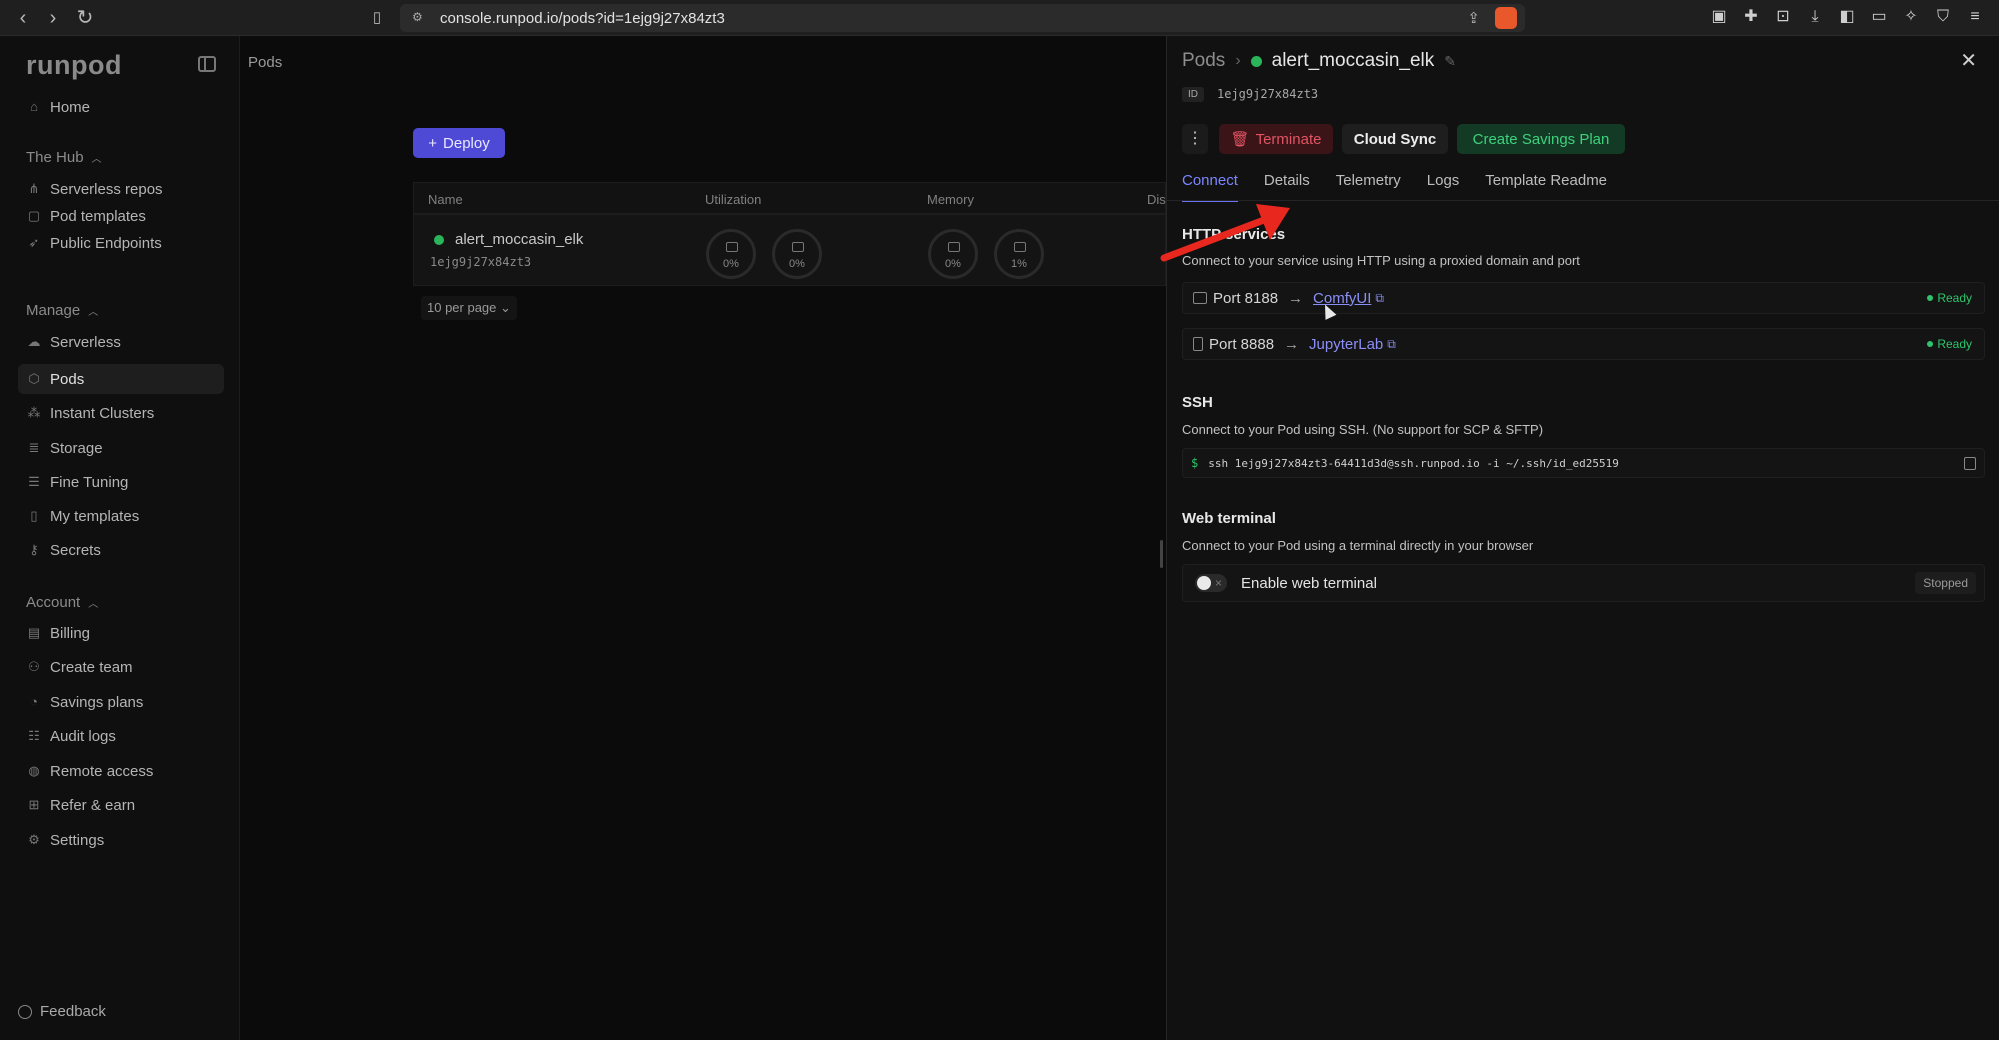 This screenshot has height=1040, width=1999. I want to click on cloud-sync-button: Cloud Sync, so click(1395, 139).